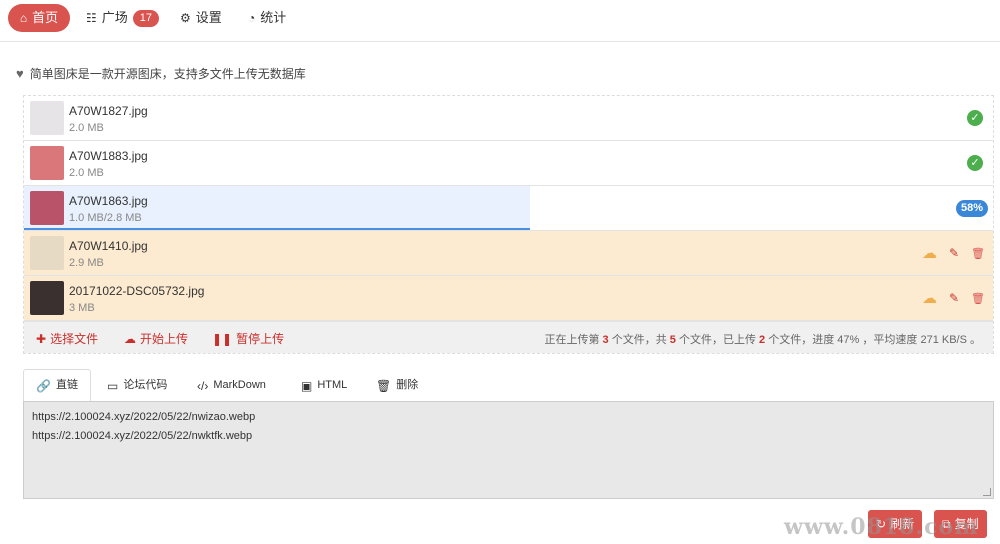 The image size is (1000, 544). I want to click on nav-settings: ⚙ 设置, so click(201, 18).